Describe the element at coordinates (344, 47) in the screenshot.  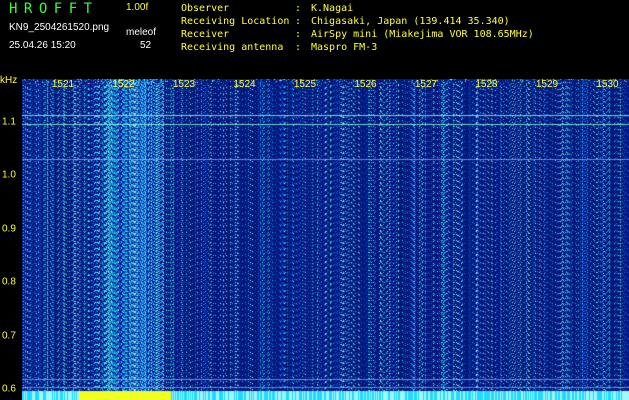
I see `station-value: Maspro FM-3` at that location.